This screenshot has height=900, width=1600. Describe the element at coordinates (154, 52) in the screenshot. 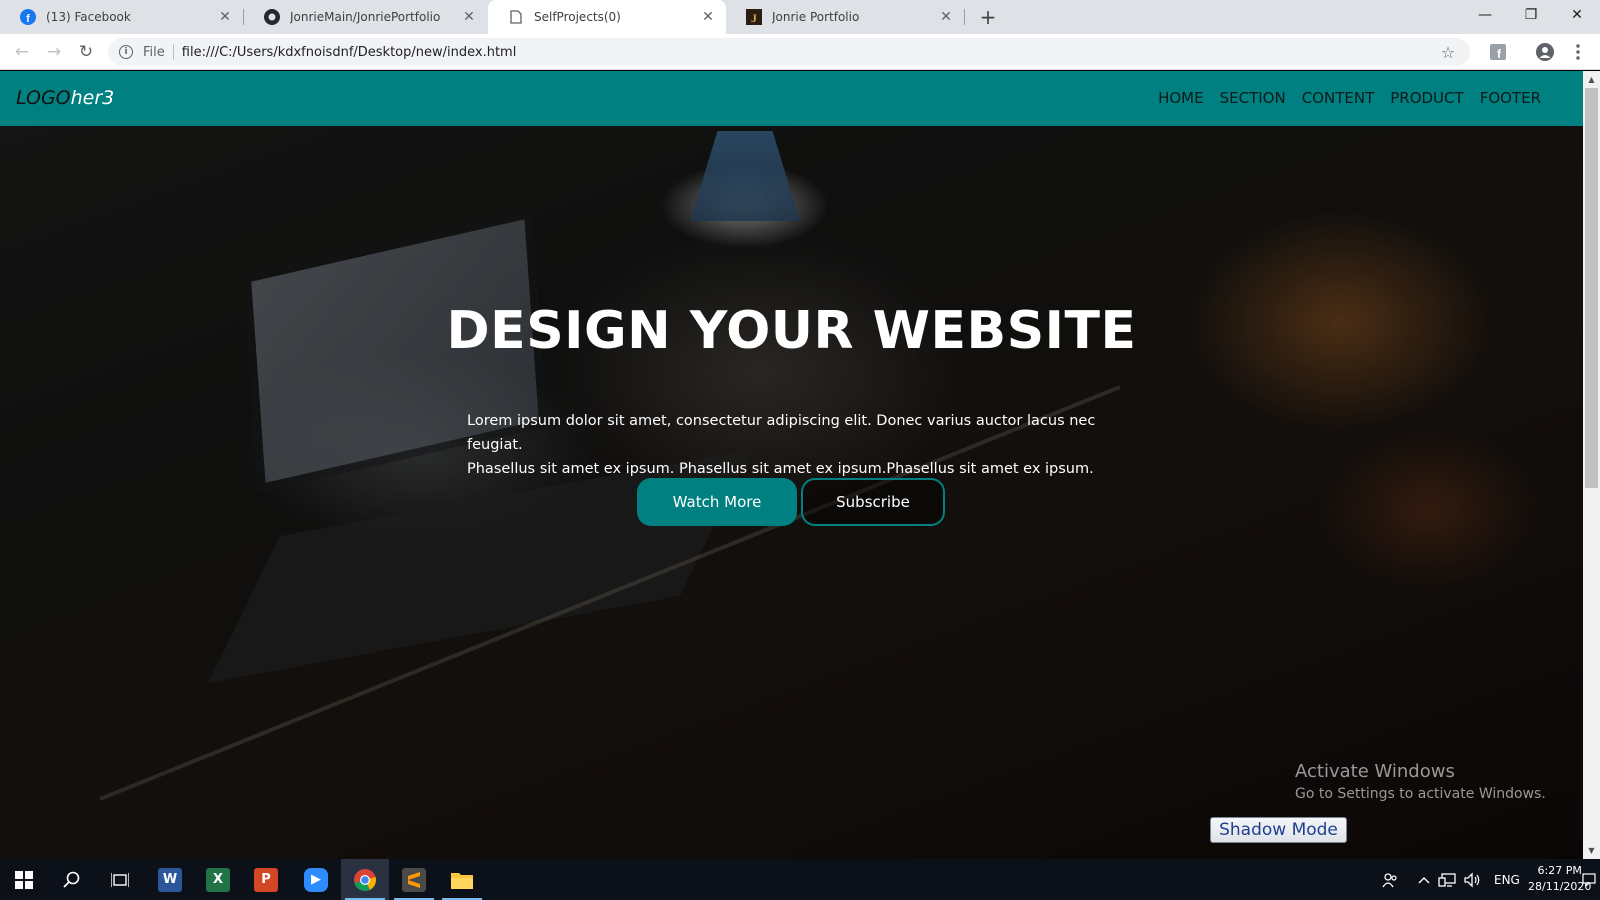

I see `scheme-label: File` at that location.